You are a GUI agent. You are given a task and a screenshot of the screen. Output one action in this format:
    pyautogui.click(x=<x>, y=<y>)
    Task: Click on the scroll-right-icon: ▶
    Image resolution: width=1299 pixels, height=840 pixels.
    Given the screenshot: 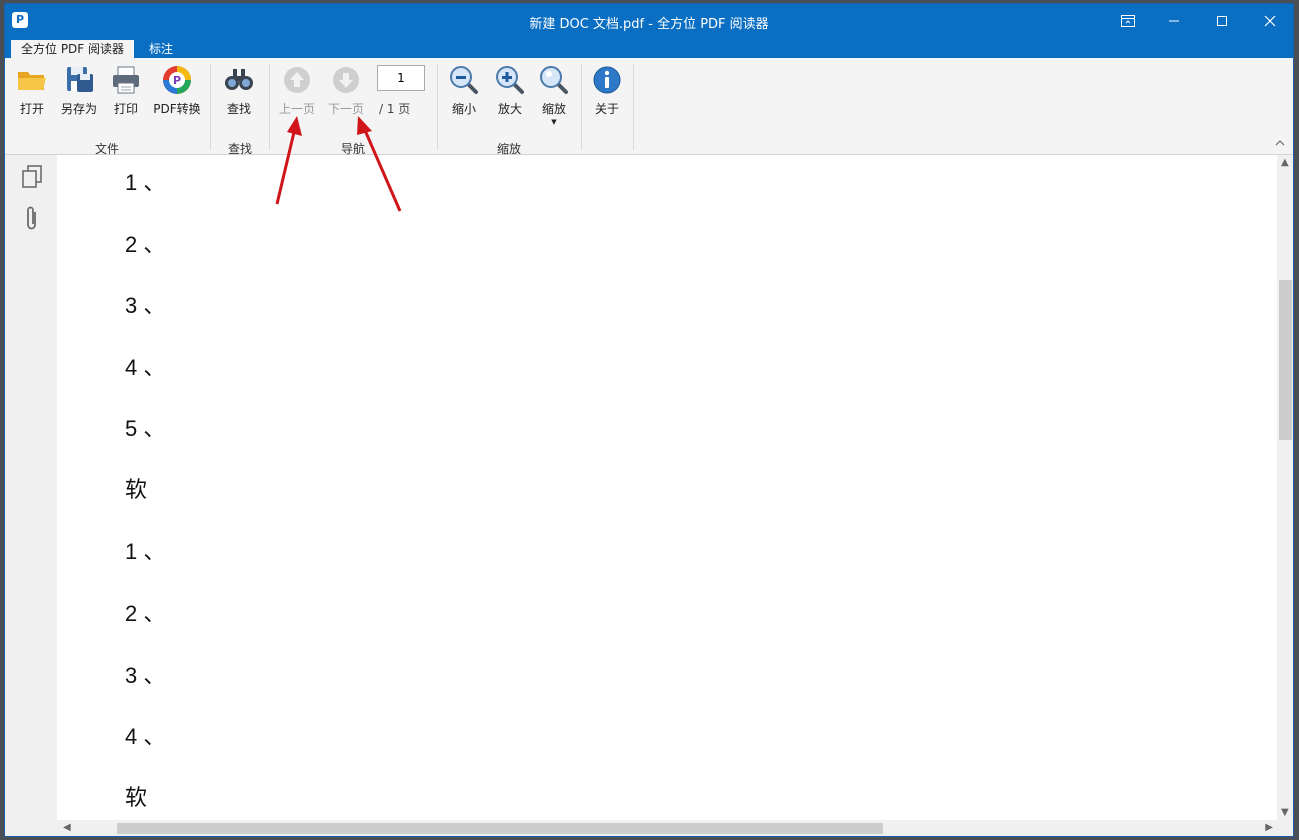 What is the action you would take?
    pyautogui.click(x=1269, y=827)
    